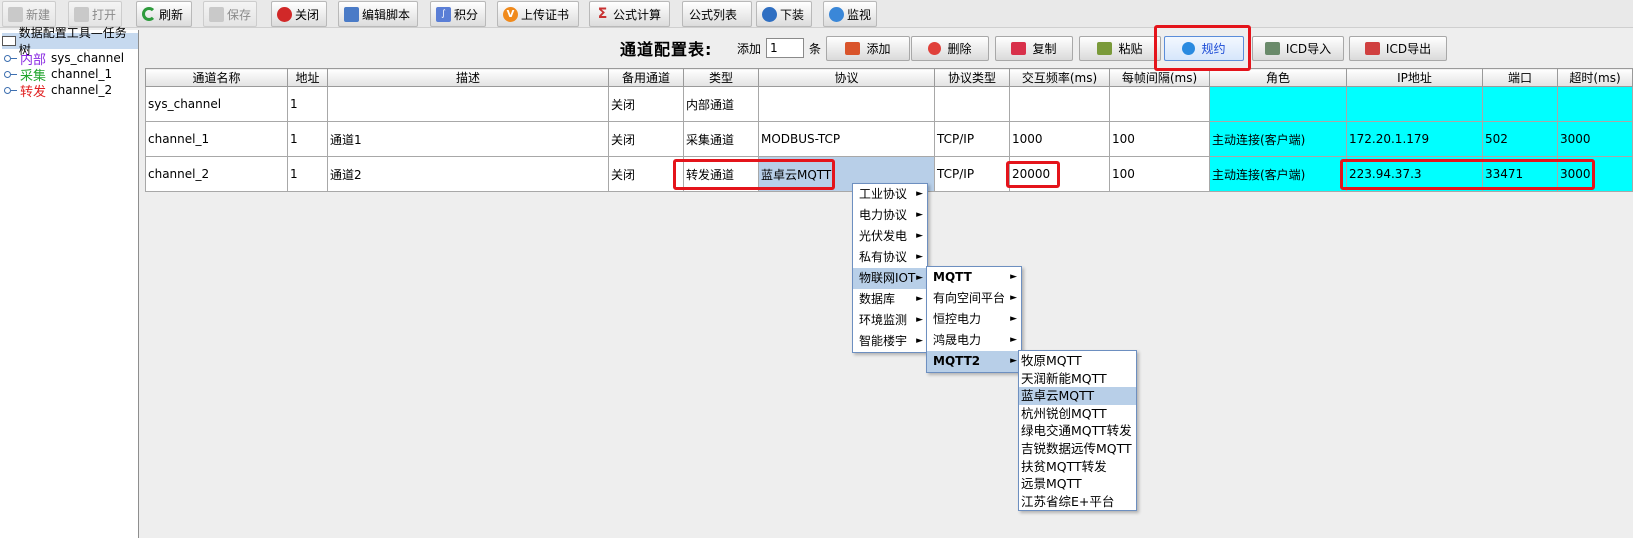 The height and width of the screenshot is (538, 1633). I want to click on delete-button: 删除, so click(950, 48).